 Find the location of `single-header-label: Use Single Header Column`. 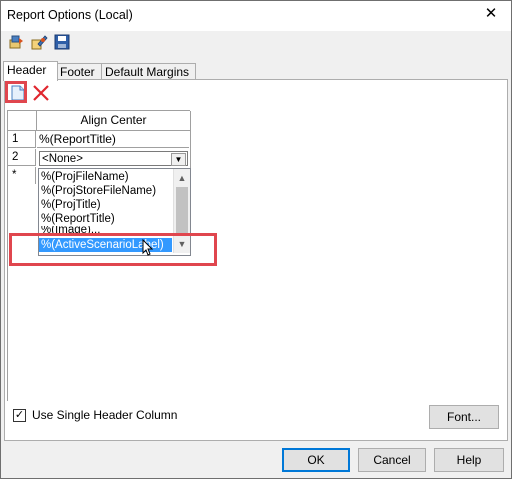

single-header-label: Use Single Header Column is located at coordinates (105, 415).